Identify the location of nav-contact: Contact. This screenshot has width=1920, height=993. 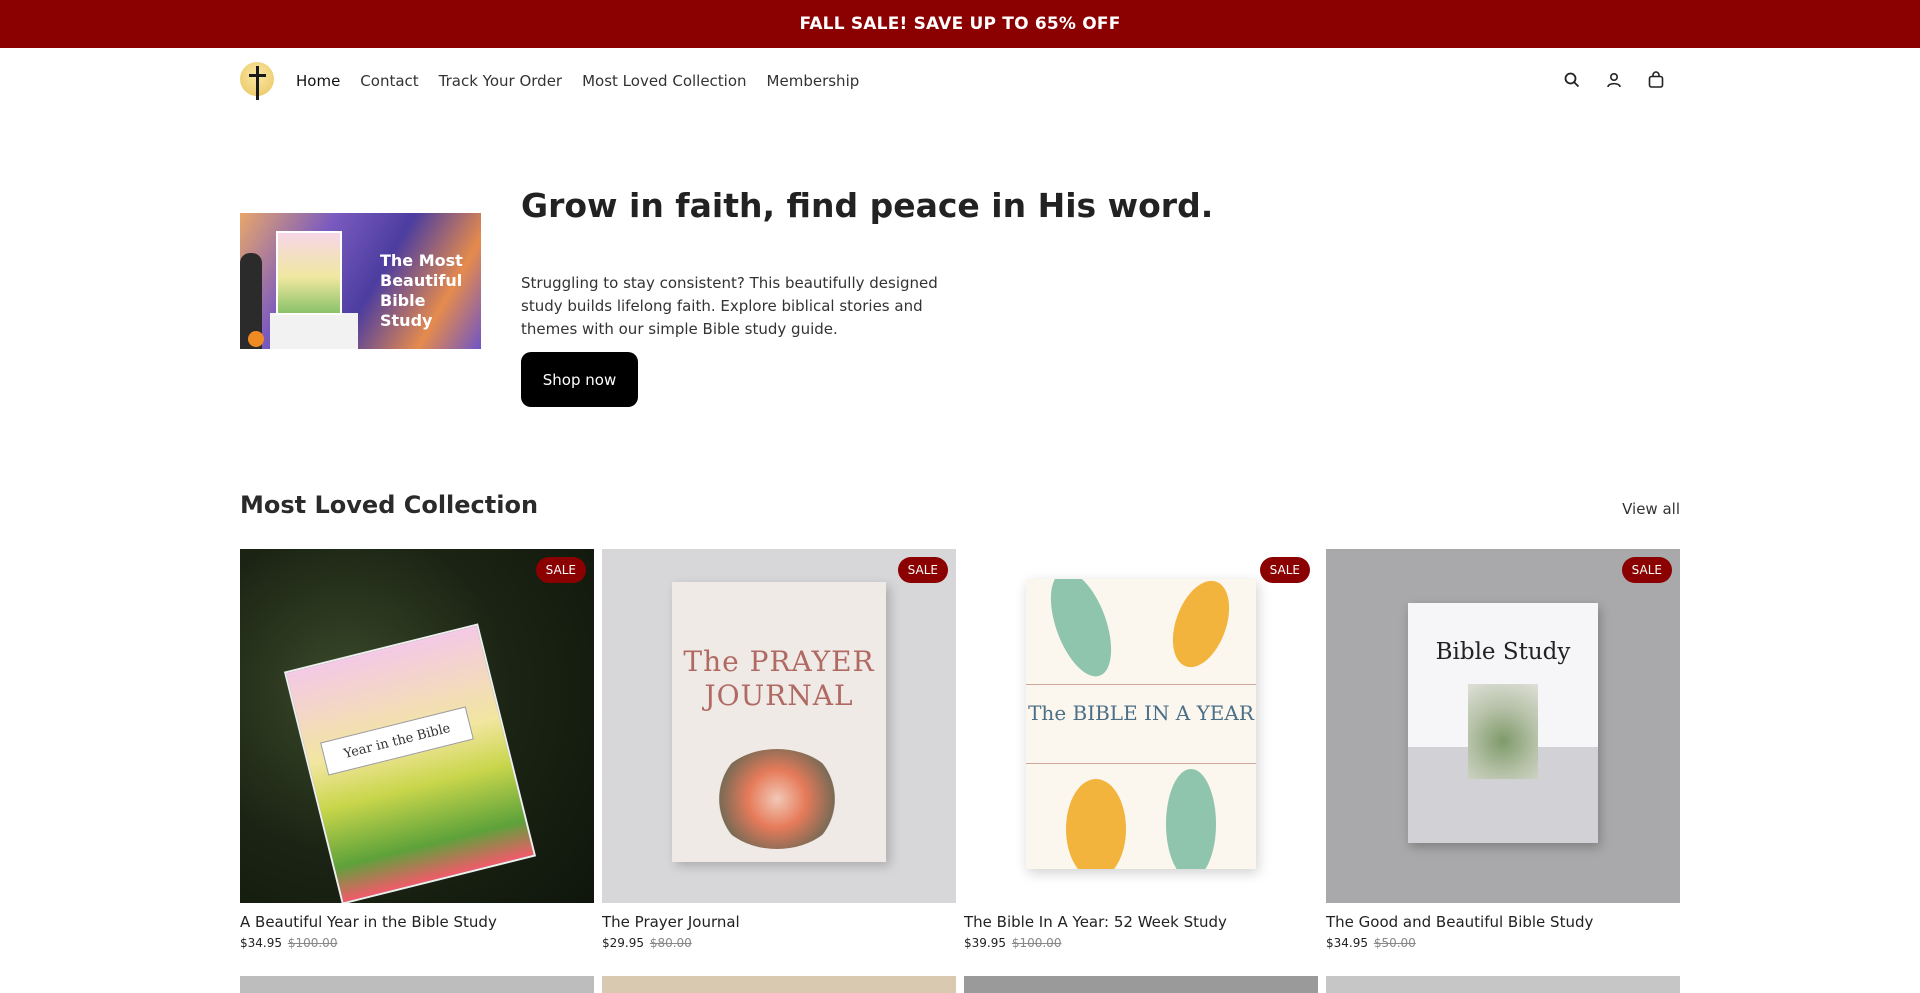
(389, 81).